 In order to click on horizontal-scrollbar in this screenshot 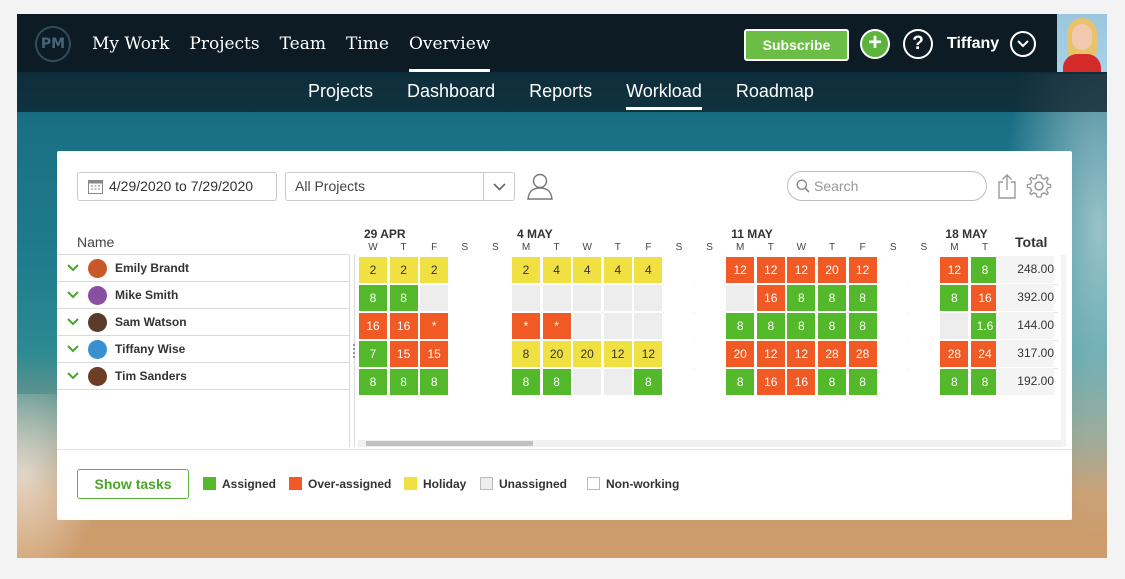, I will do `click(710, 443)`.